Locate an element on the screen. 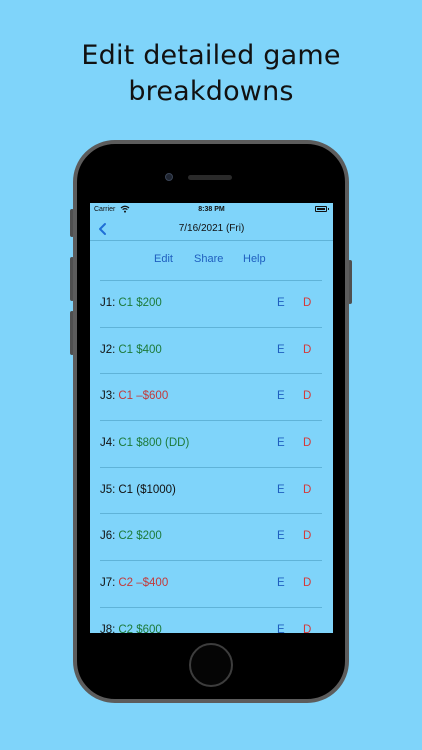  row-label: J1: C1 $200 is located at coordinates (131, 303).